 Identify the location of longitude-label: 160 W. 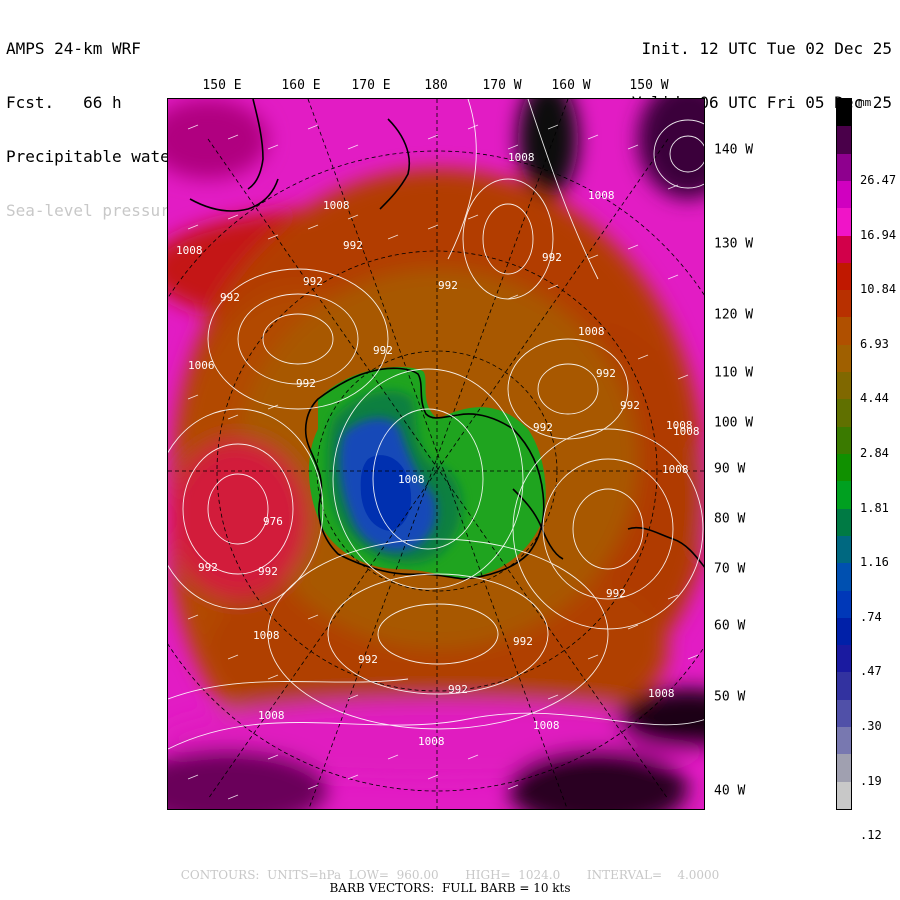
(571, 85).